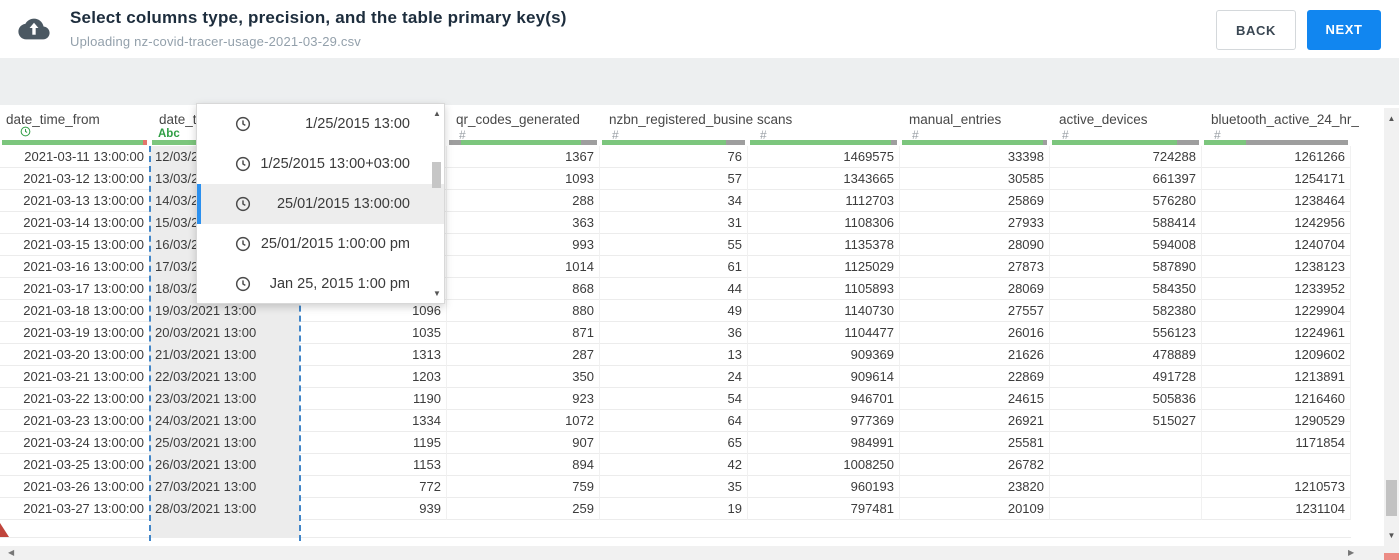  I want to click on next-button: NEXT, so click(1344, 30).